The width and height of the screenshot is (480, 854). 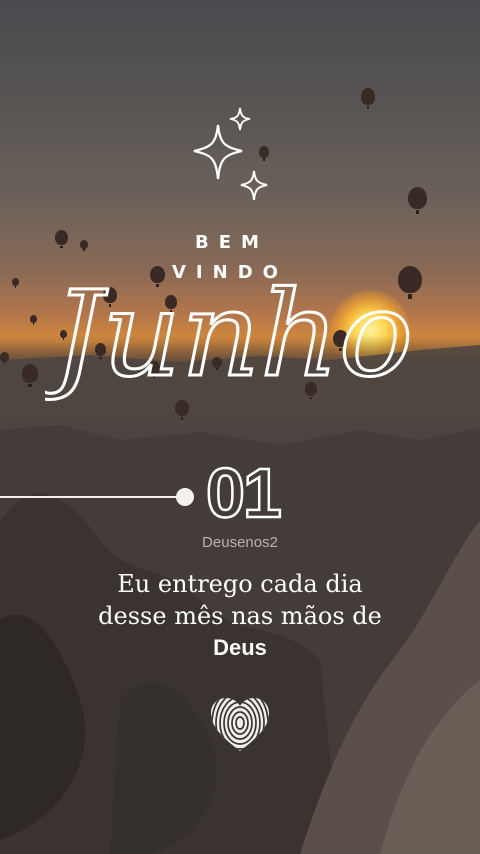 What do you see at coordinates (91, 497) in the screenshot?
I see `timeline-line` at bounding box center [91, 497].